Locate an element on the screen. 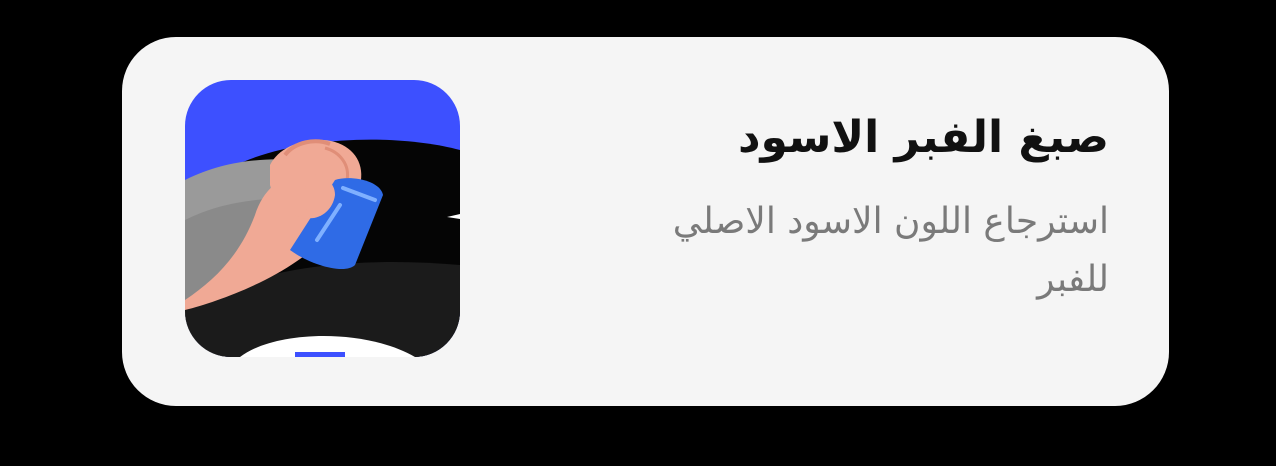  service-title: صبغ الفبر الاسود is located at coordinates (923, 137).